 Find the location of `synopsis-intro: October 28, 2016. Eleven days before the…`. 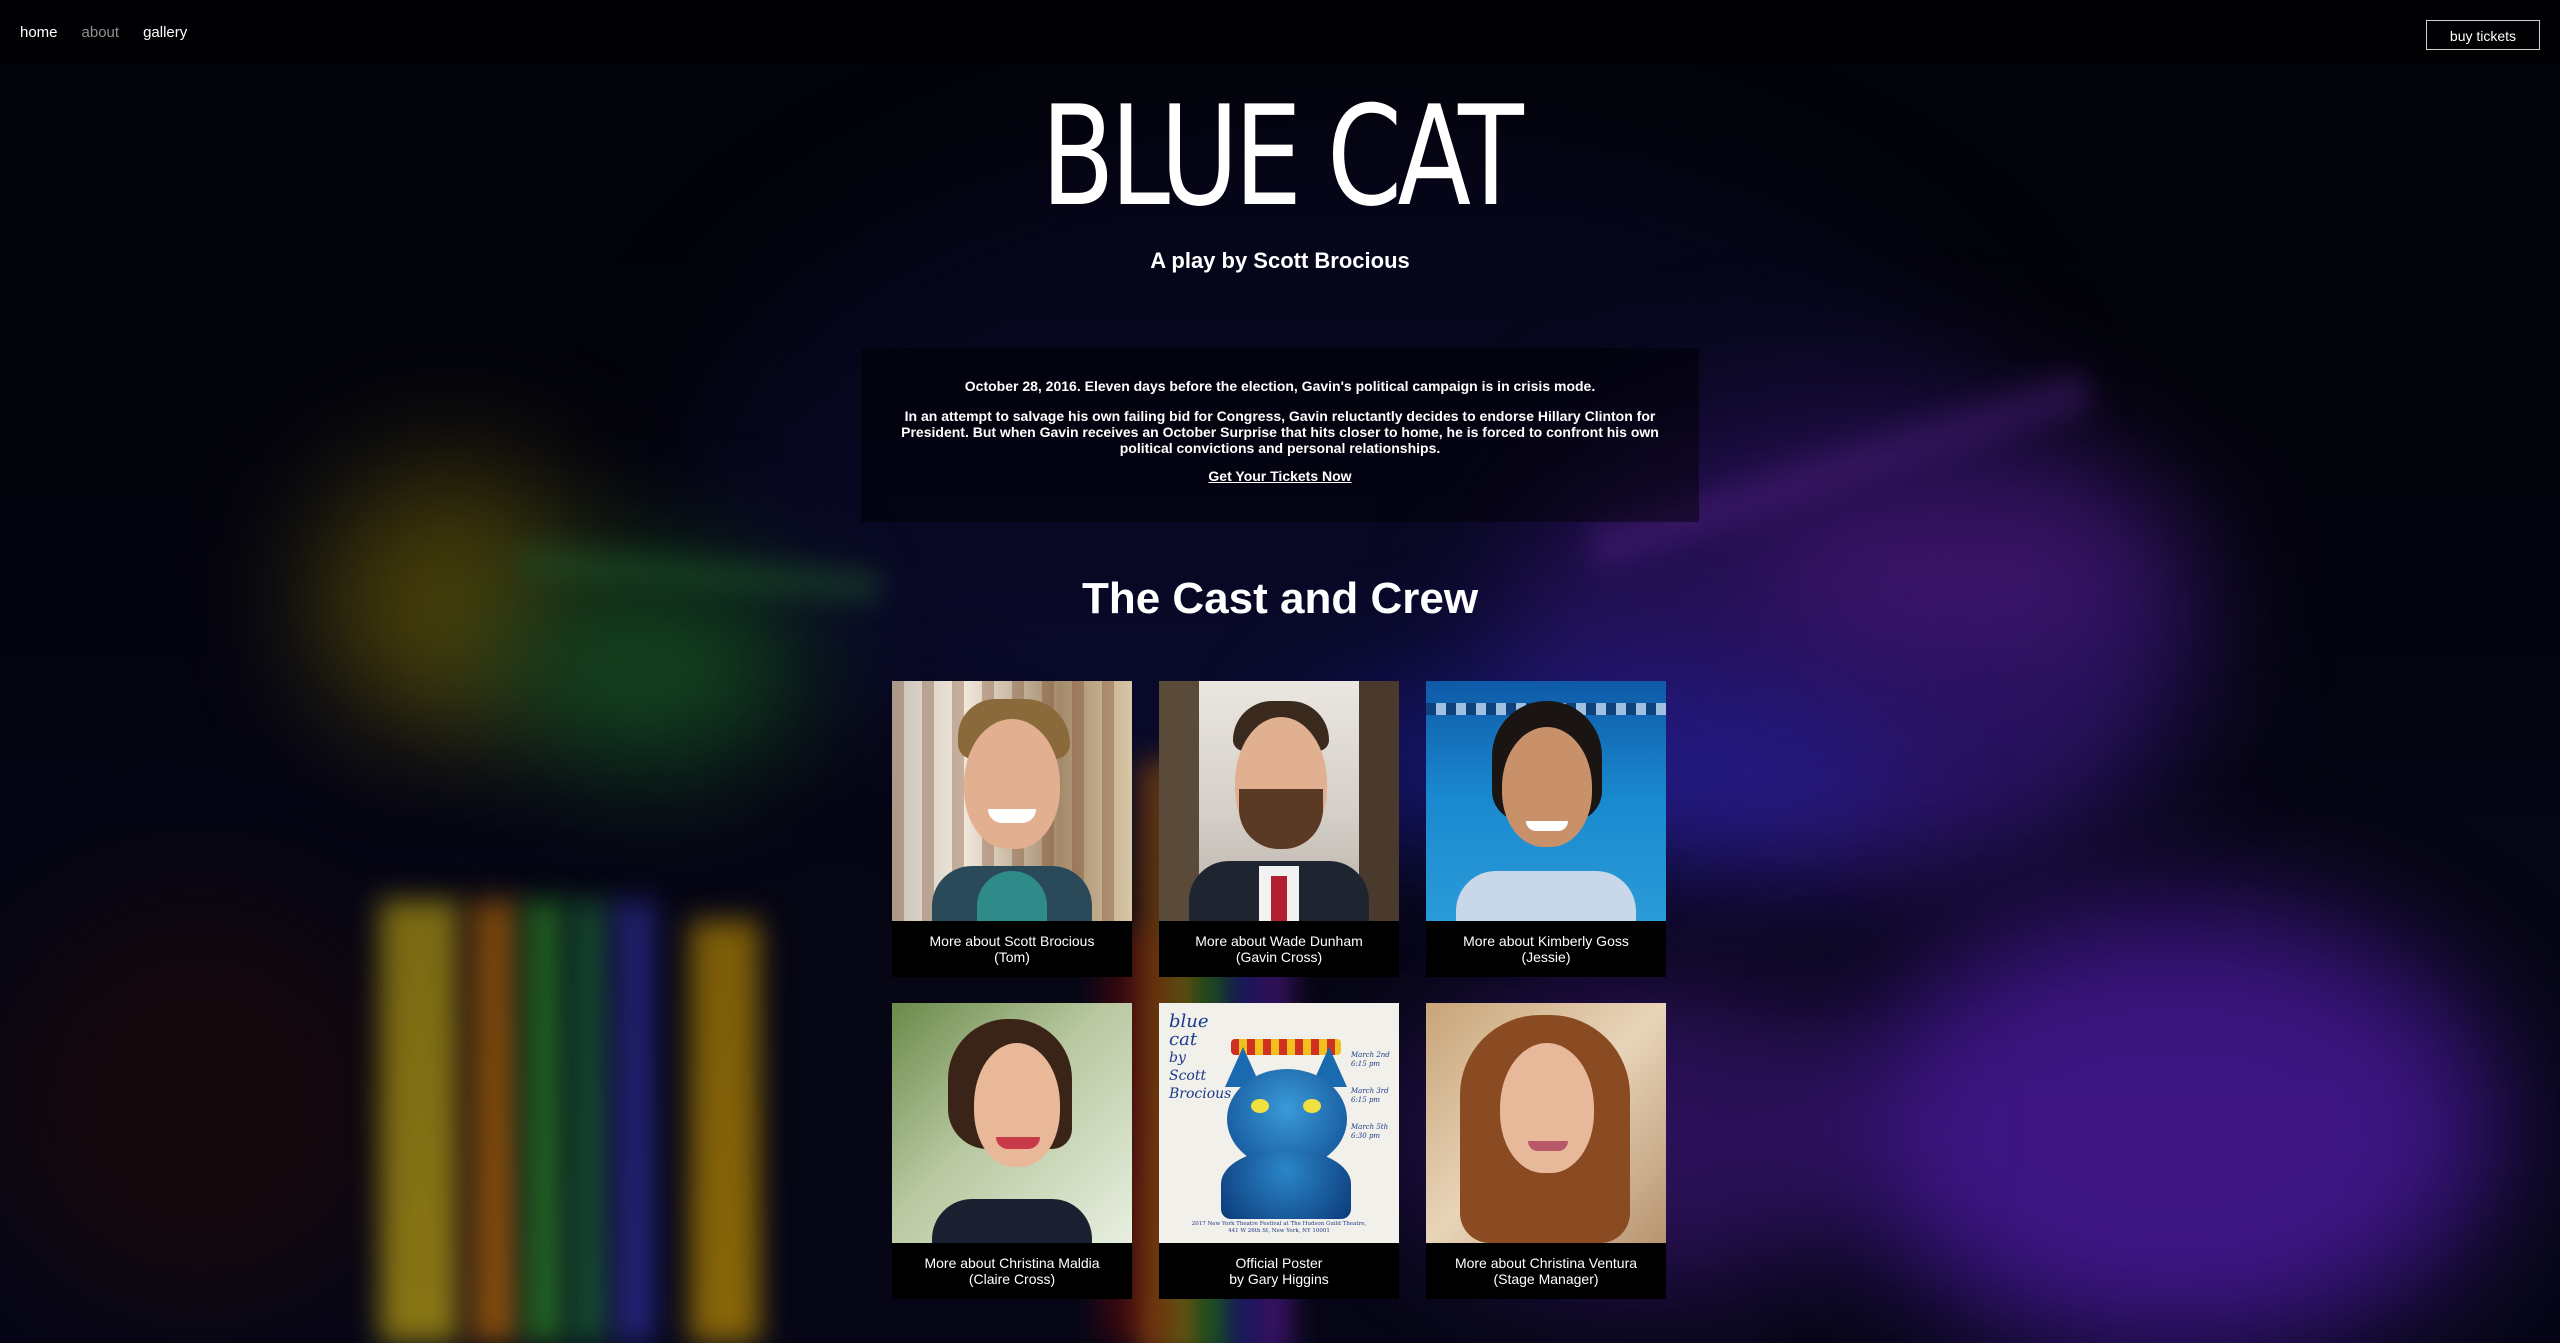

synopsis-intro: October 28, 2016. Eleven days before the… is located at coordinates (1280, 386).